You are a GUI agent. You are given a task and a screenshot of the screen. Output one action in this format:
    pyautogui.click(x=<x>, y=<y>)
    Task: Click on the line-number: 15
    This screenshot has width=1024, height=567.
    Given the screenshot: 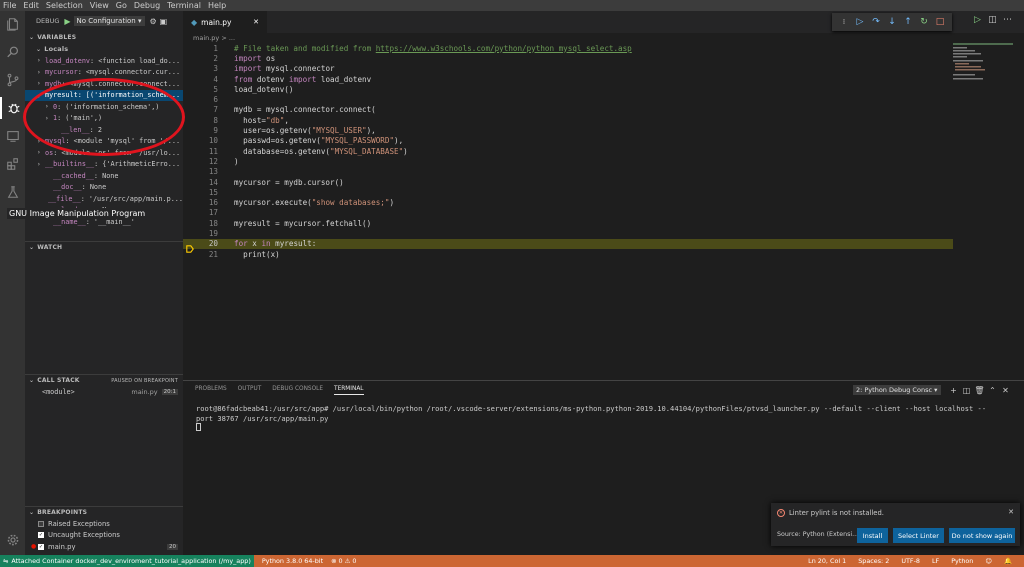 What is the action you would take?
    pyautogui.click(x=201, y=192)
    